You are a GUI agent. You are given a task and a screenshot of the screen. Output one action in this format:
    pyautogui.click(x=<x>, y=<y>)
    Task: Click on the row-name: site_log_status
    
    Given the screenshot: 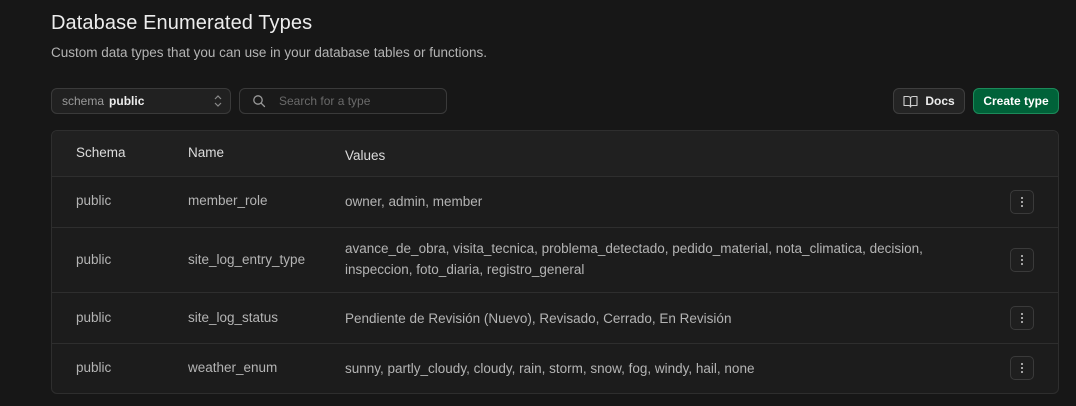 What is the action you would take?
    pyautogui.click(x=233, y=317)
    